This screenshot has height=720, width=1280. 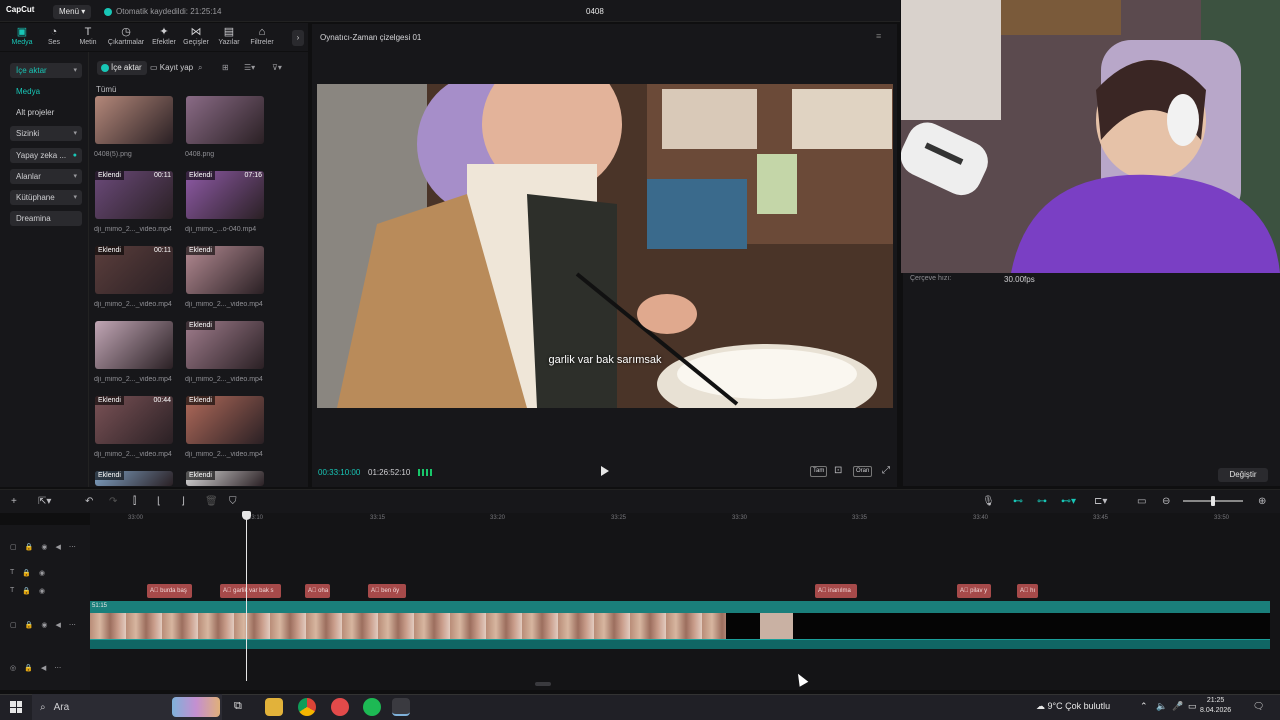 I want to click on delete-icon: 🗑, so click(x=211, y=501).